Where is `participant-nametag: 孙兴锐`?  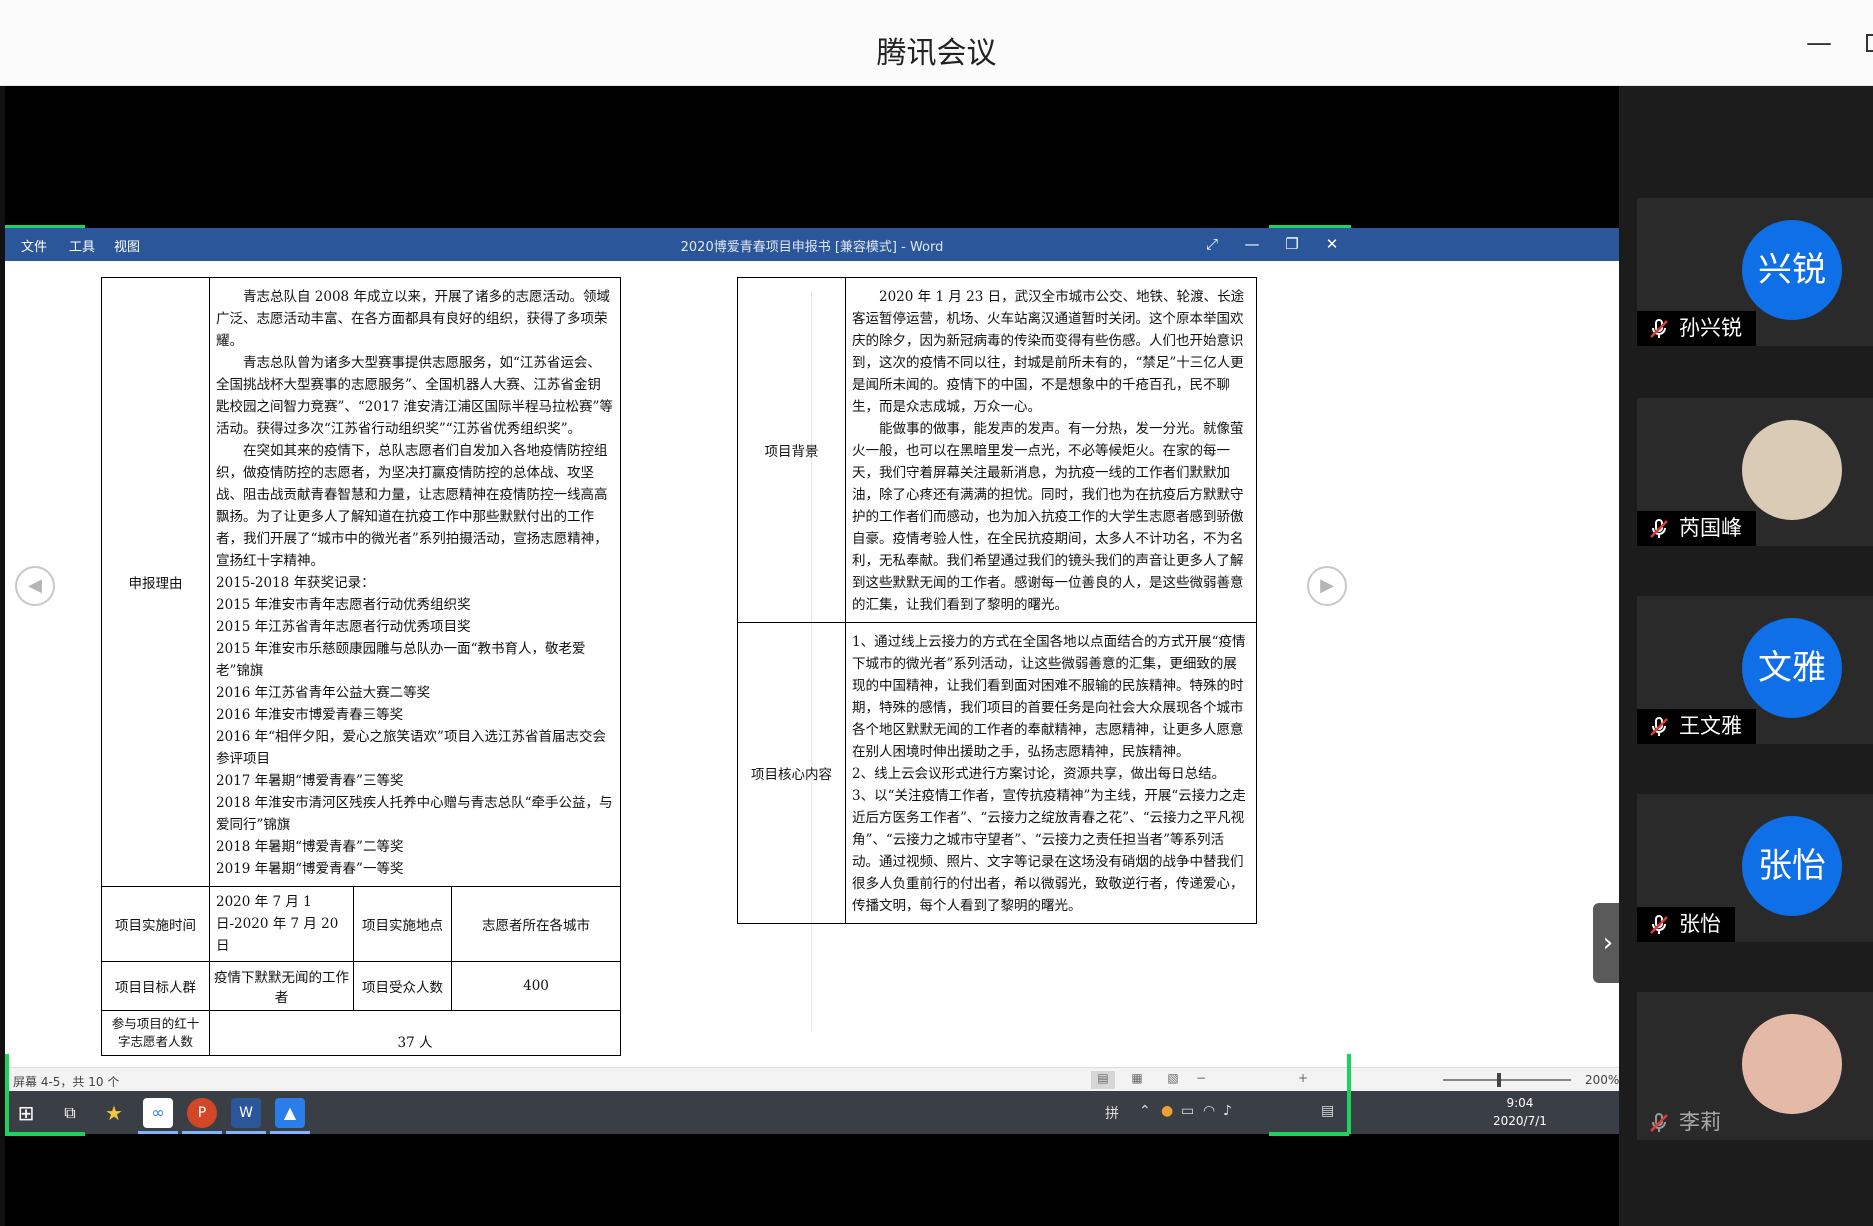
participant-nametag: 孙兴锐 is located at coordinates (1696, 328).